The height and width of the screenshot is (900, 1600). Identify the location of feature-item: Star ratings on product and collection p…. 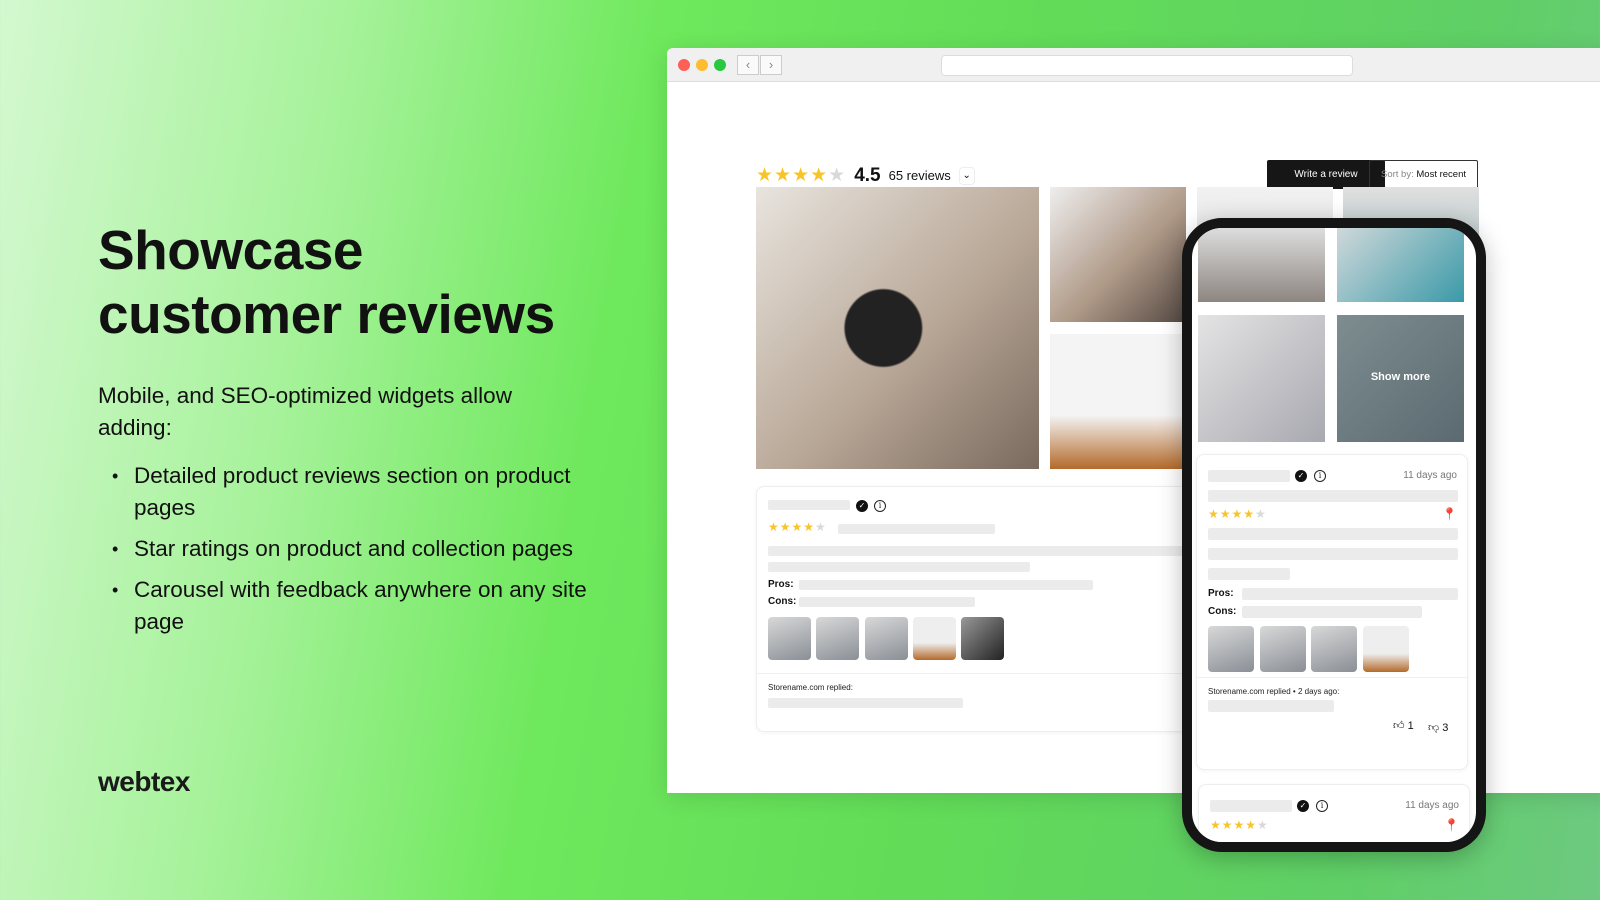
(343, 549).